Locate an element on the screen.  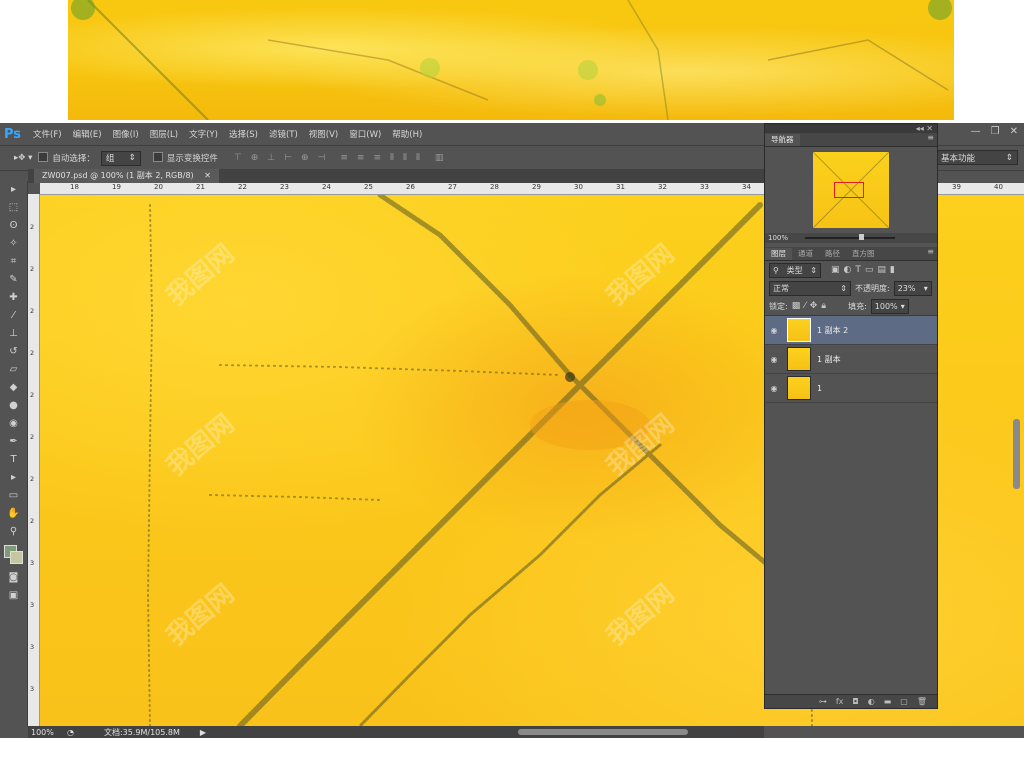
brush-tool-icon: ⁄ is located at coordinates (13, 316).